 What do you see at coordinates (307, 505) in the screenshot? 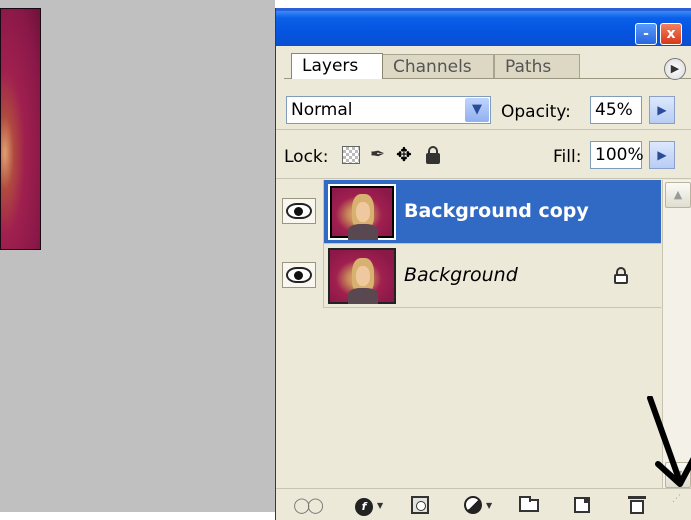
I see `link-layers-icon: ◯◯` at bounding box center [307, 505].